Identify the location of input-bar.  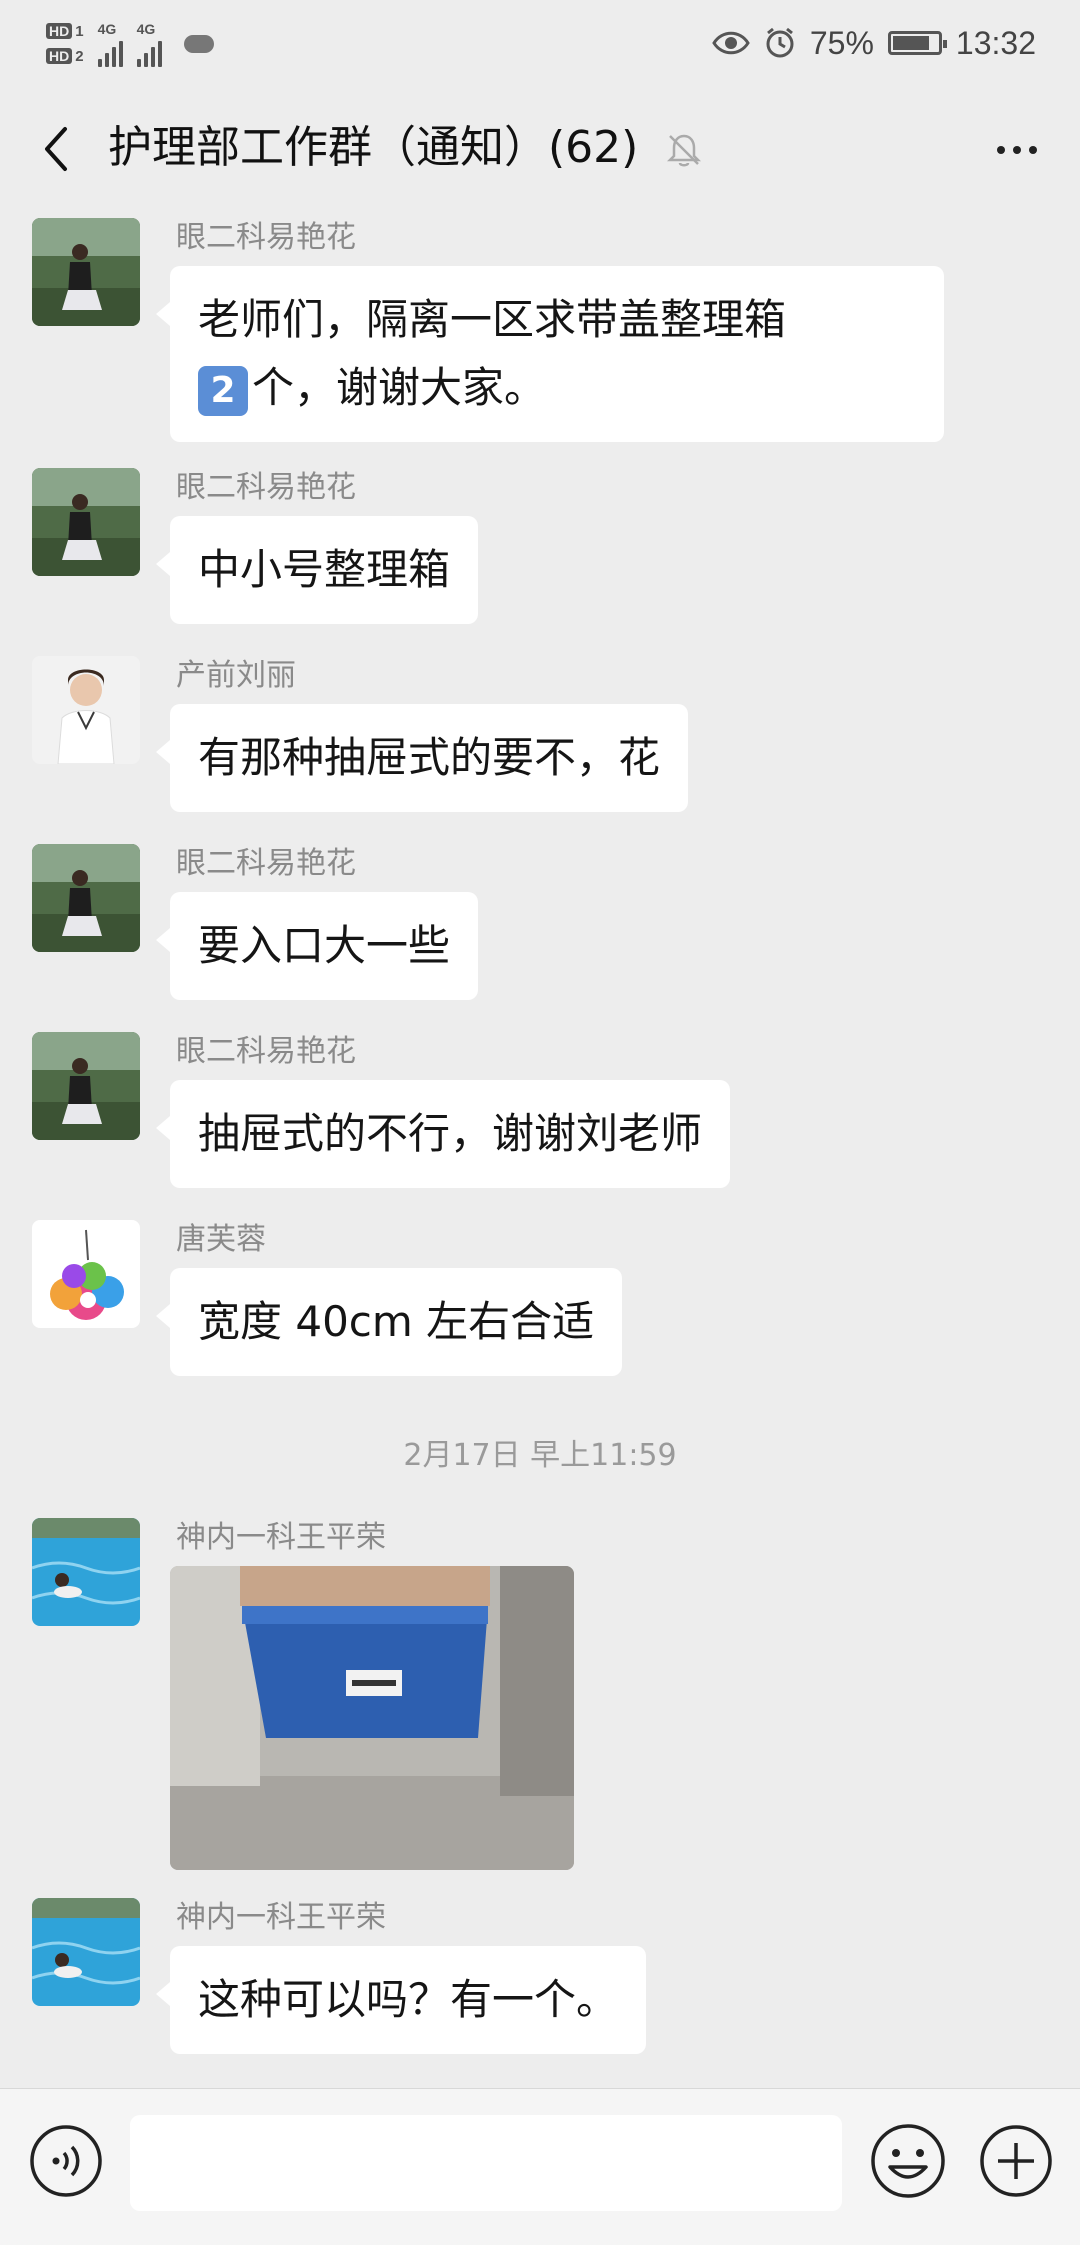
(540, 2166).